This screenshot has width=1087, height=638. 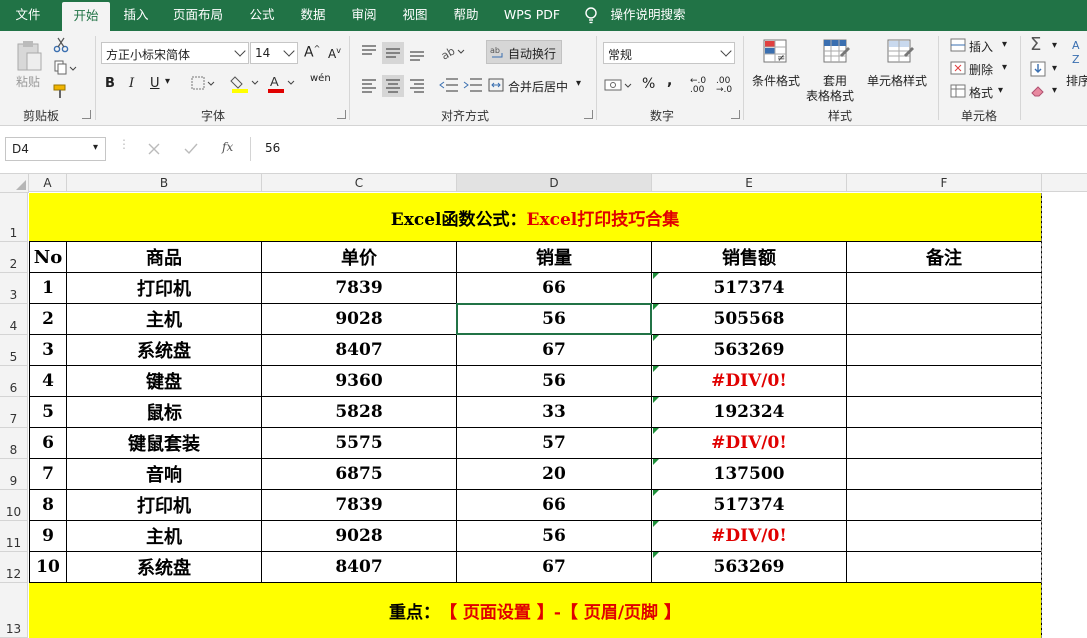 I want to click on table-cell-price: 5575, so click(x=359, y=443).